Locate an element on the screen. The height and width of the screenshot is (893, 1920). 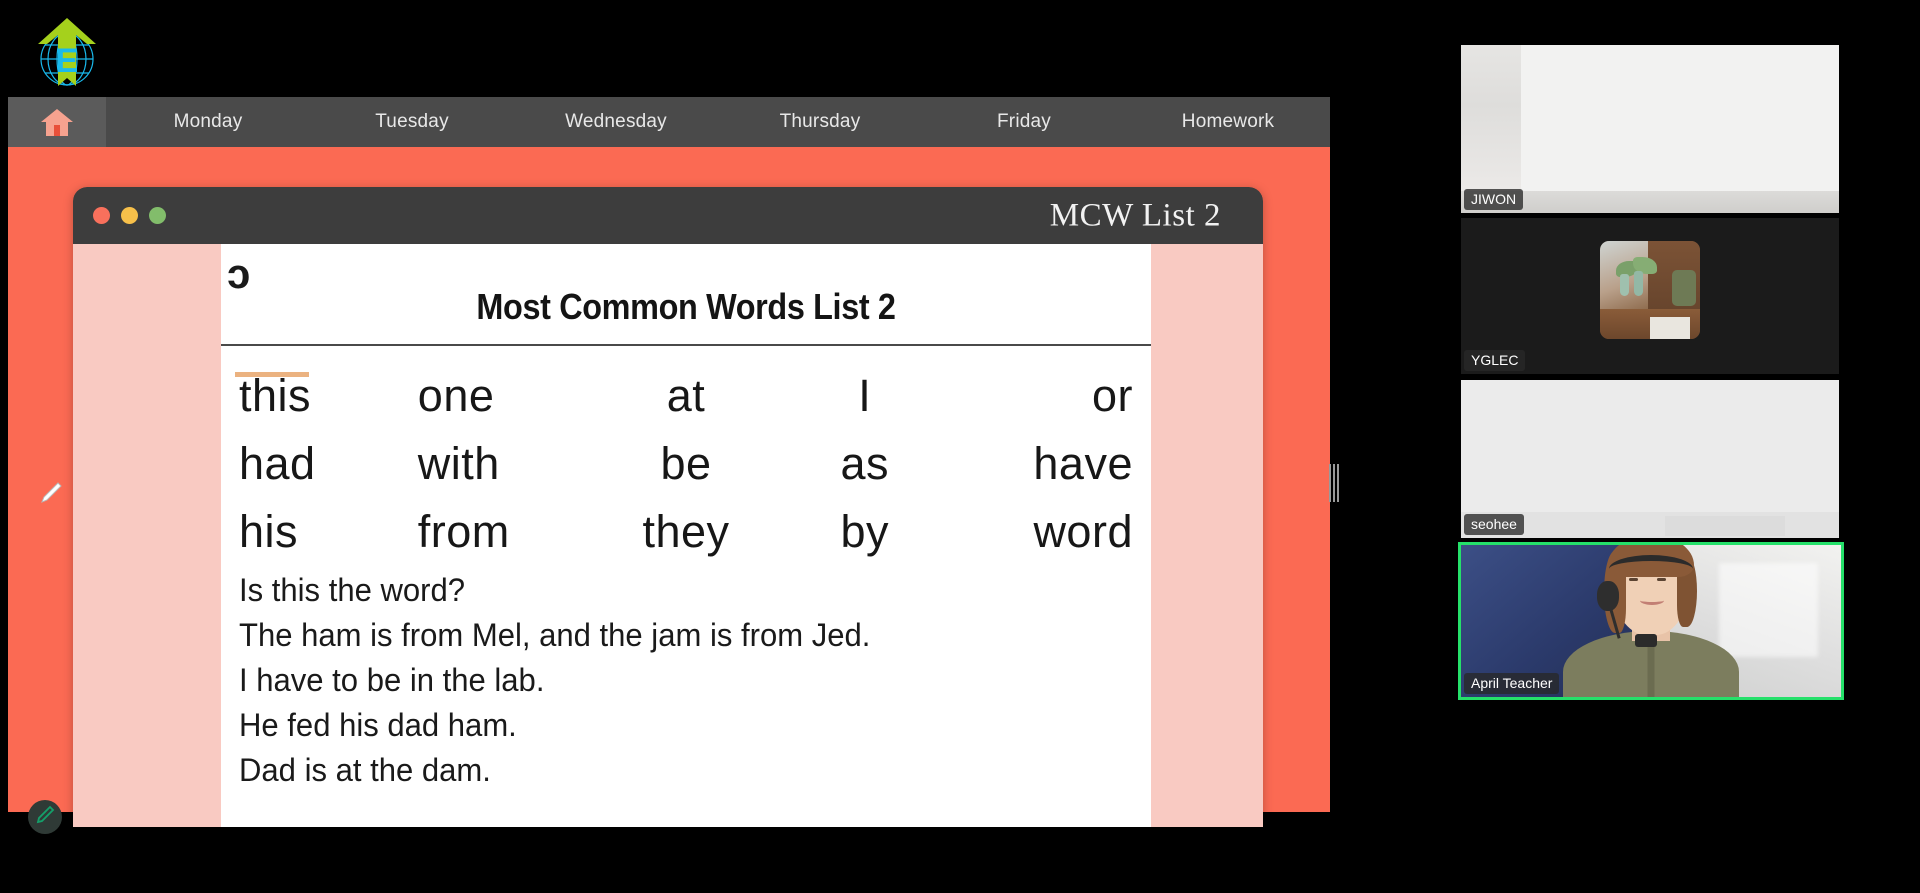
word-row: had with be as have is located at coordinates (686, 464).